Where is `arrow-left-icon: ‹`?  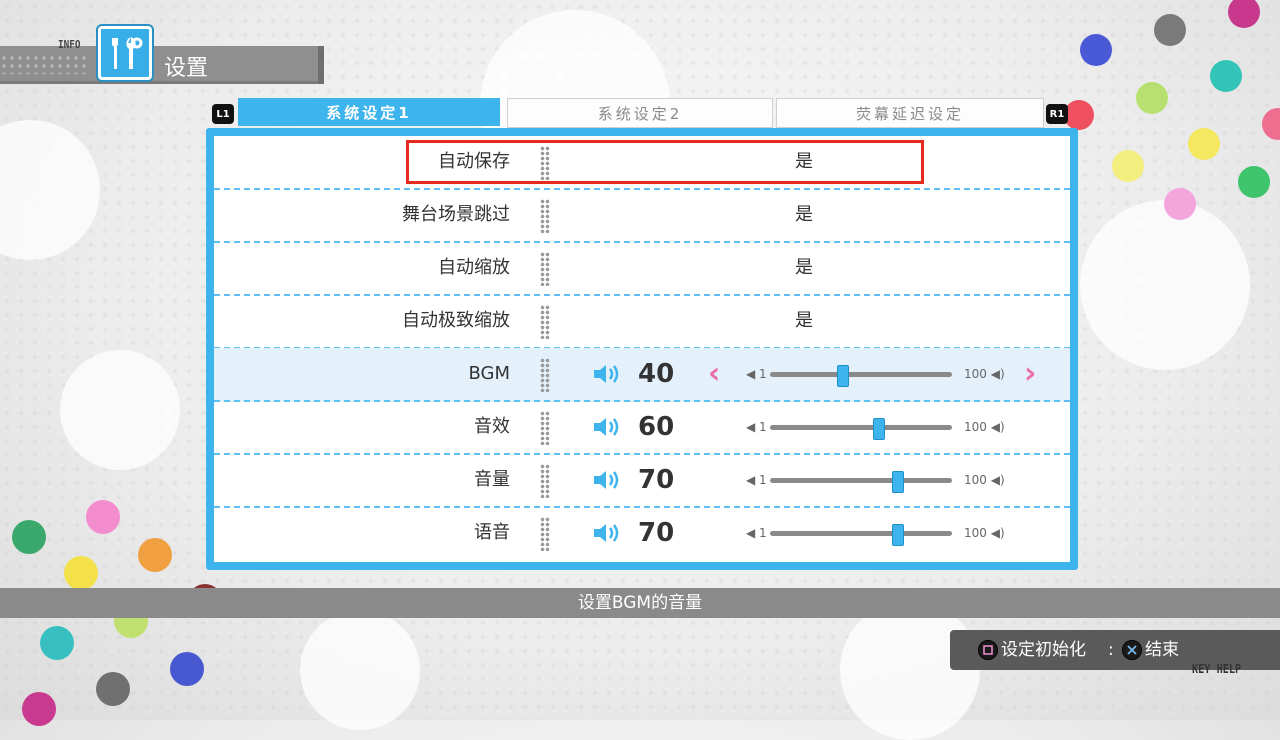
arrow-left-icon: ‹ is located at coordinates (714, 374).